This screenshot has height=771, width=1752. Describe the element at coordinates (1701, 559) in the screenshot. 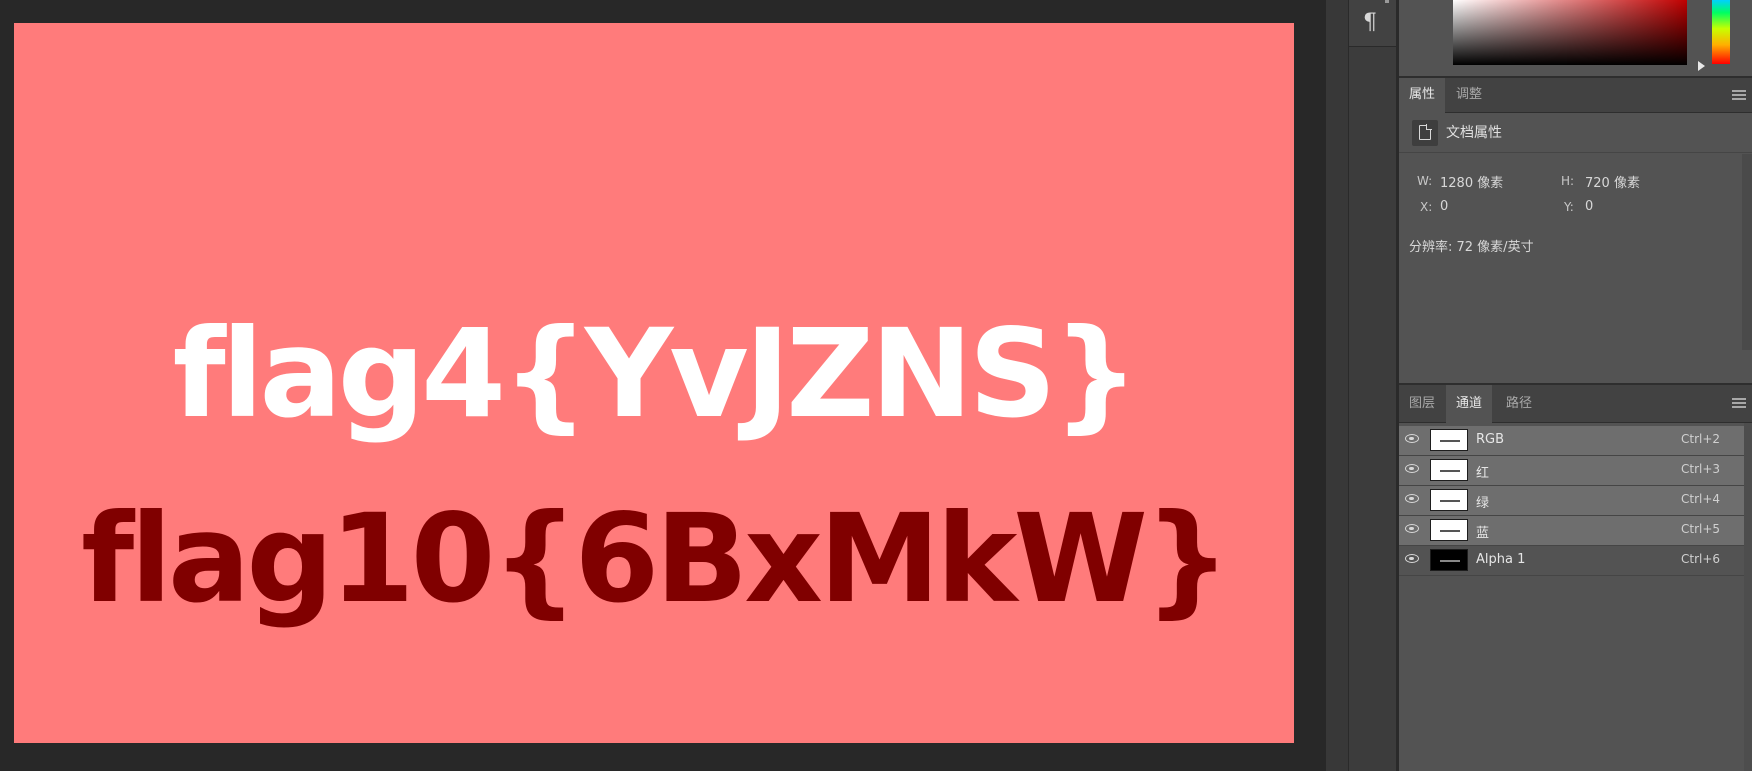

I see `channel-shortcut: Ctrl+6` at that location.